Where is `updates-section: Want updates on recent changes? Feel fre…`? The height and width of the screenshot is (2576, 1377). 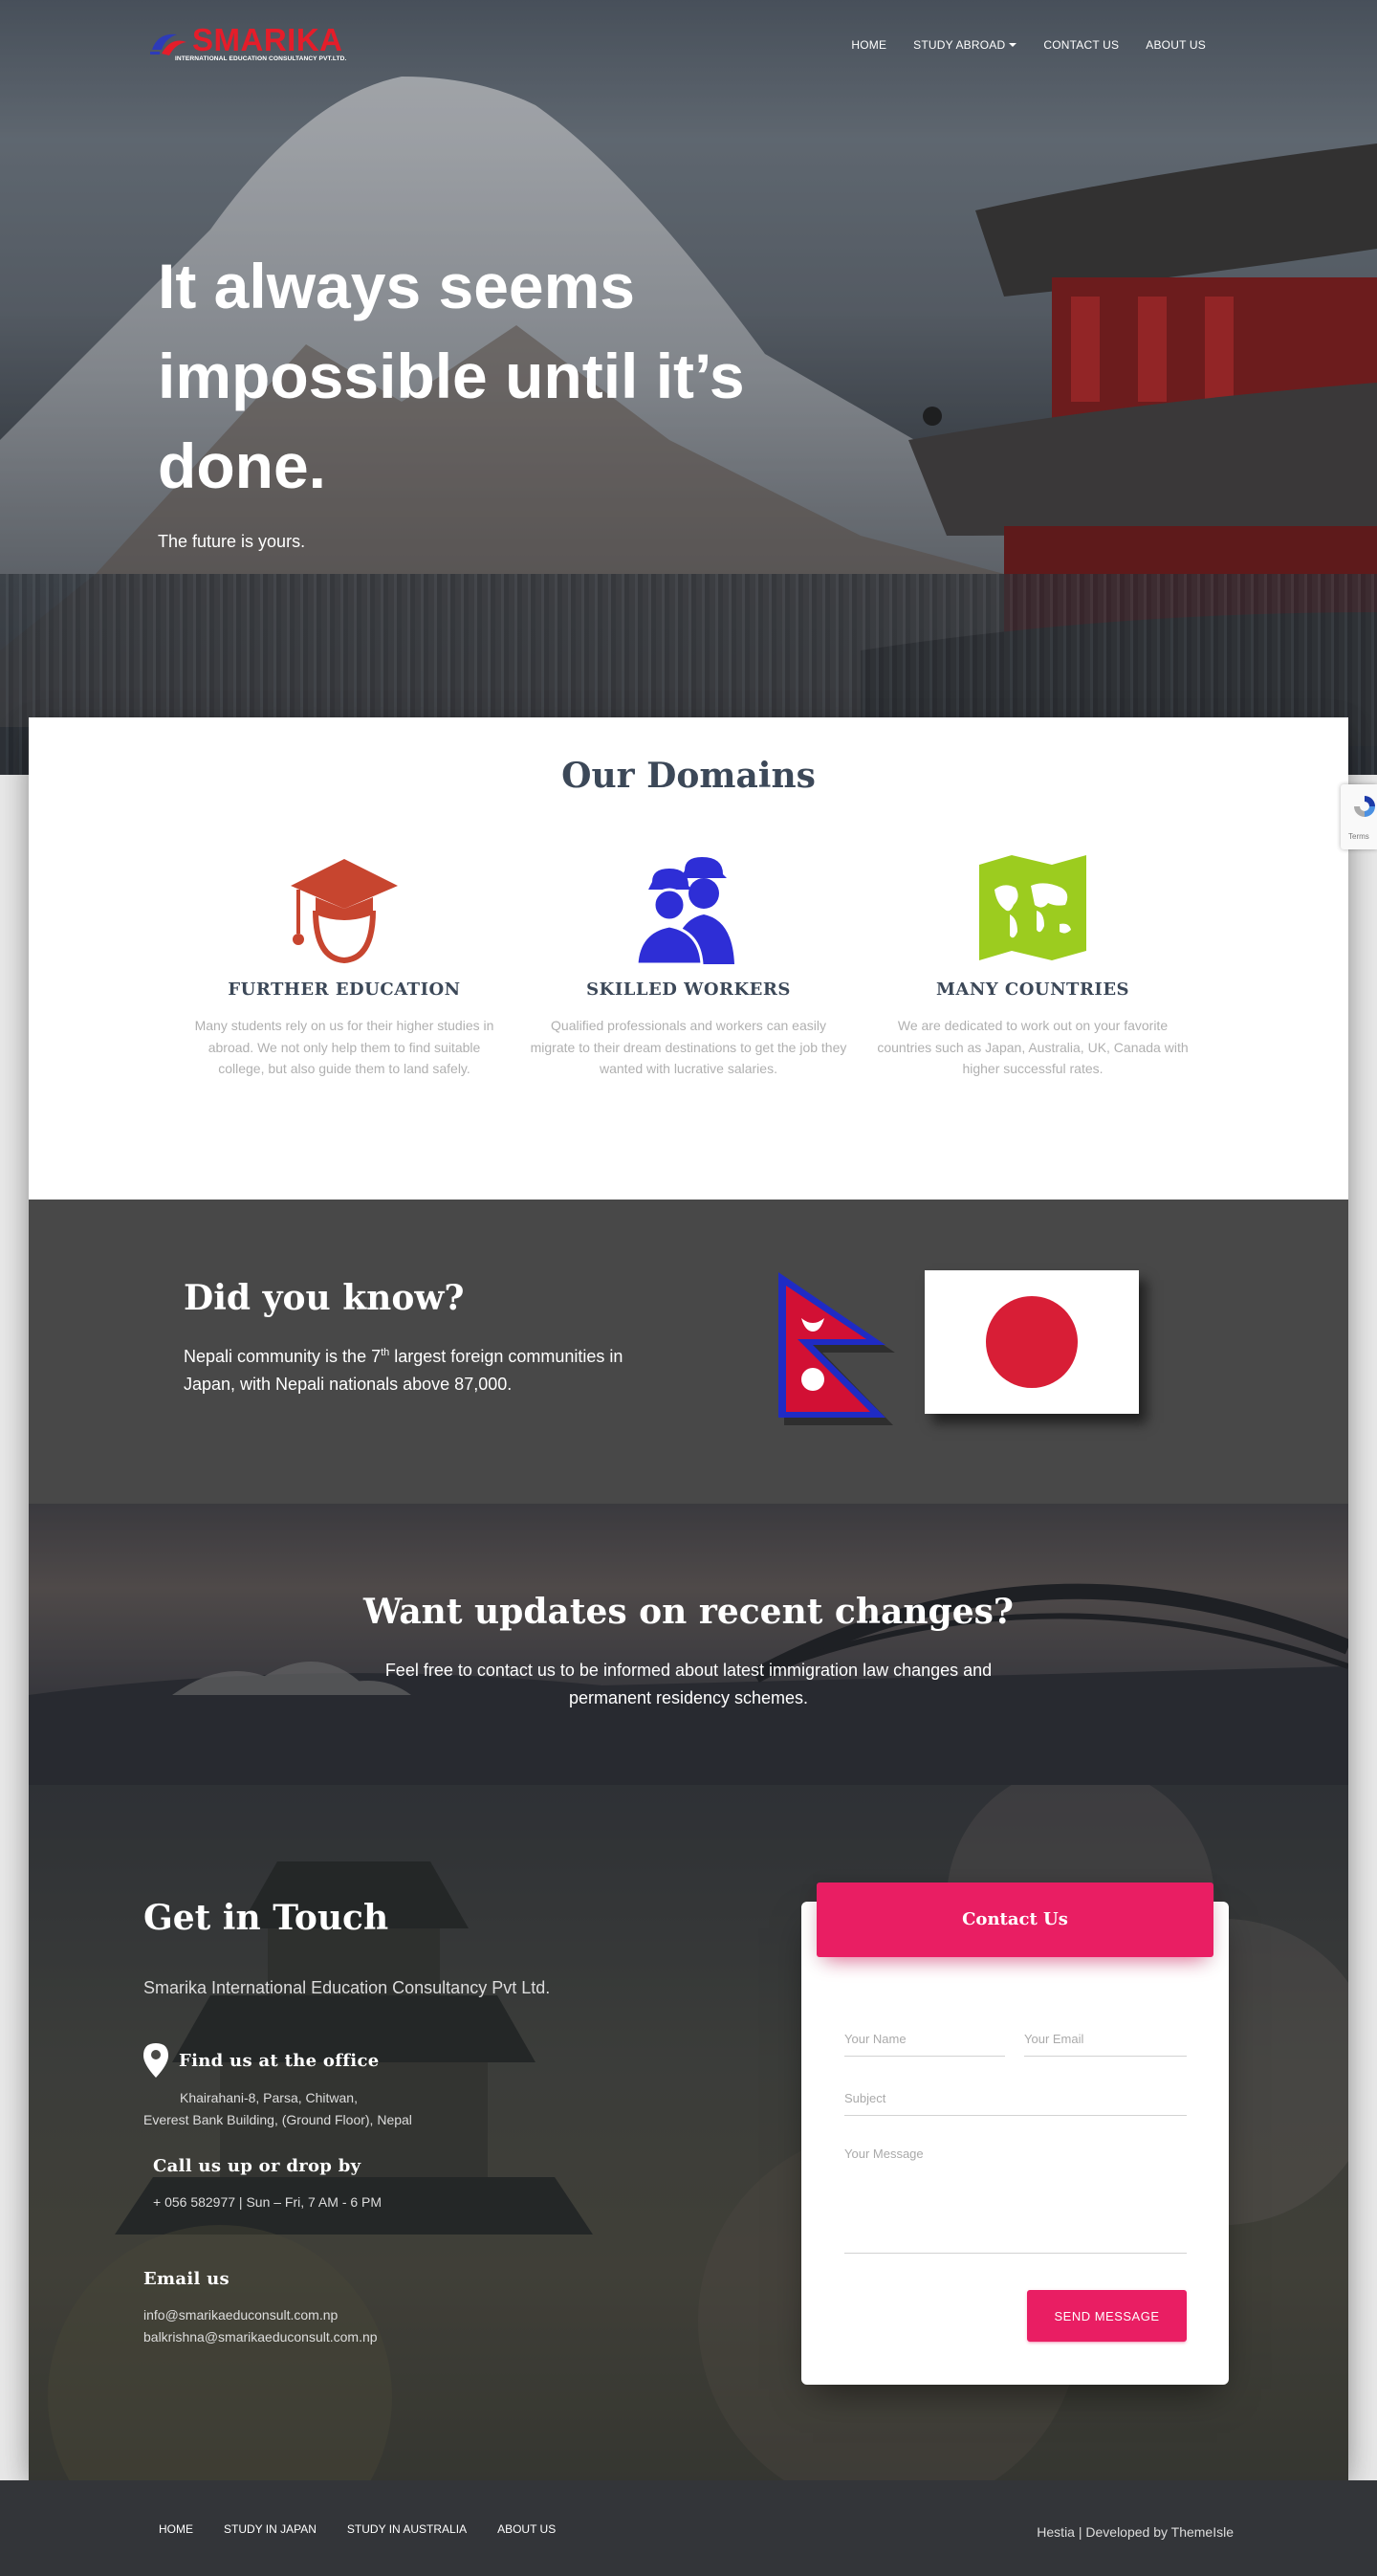 updates-section: Want updates on recent changes? Feel fre… is located at coordinates (688, 1645).